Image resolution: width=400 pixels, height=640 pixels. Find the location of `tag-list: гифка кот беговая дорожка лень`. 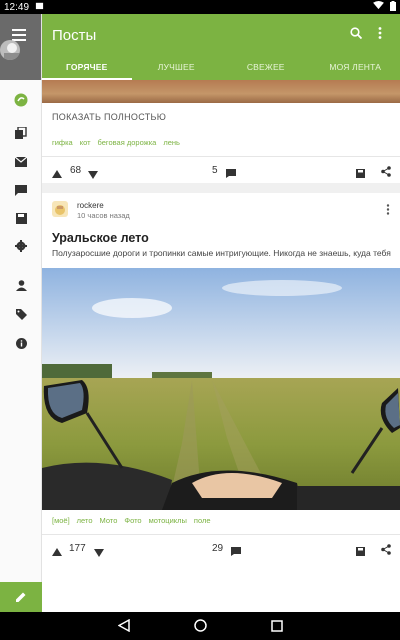

tag-list: гифка кот беговая дорожка лень is located at coordinates (116, 142).